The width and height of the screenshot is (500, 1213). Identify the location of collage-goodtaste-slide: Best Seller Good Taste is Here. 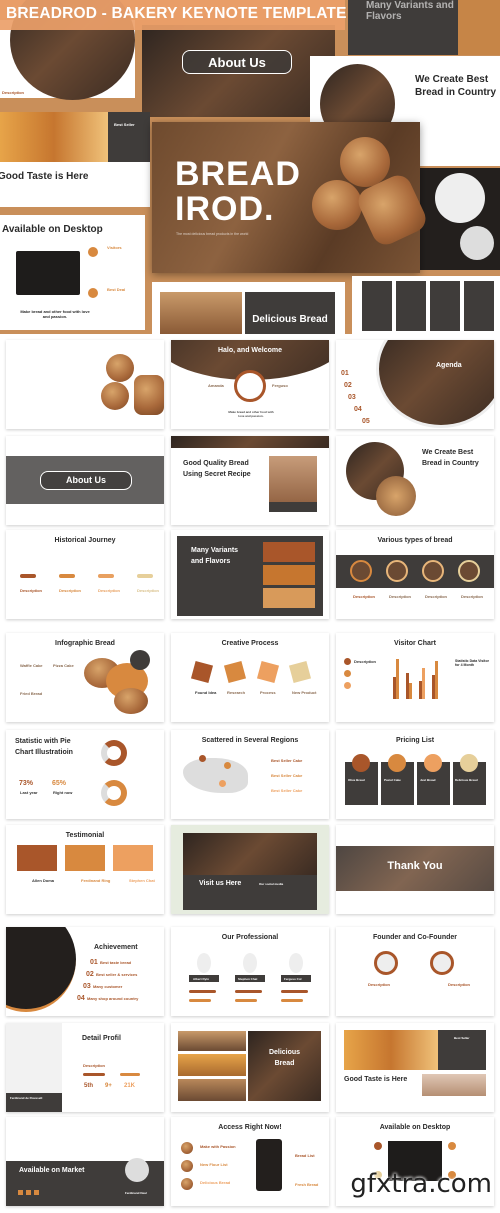
(75, 159).